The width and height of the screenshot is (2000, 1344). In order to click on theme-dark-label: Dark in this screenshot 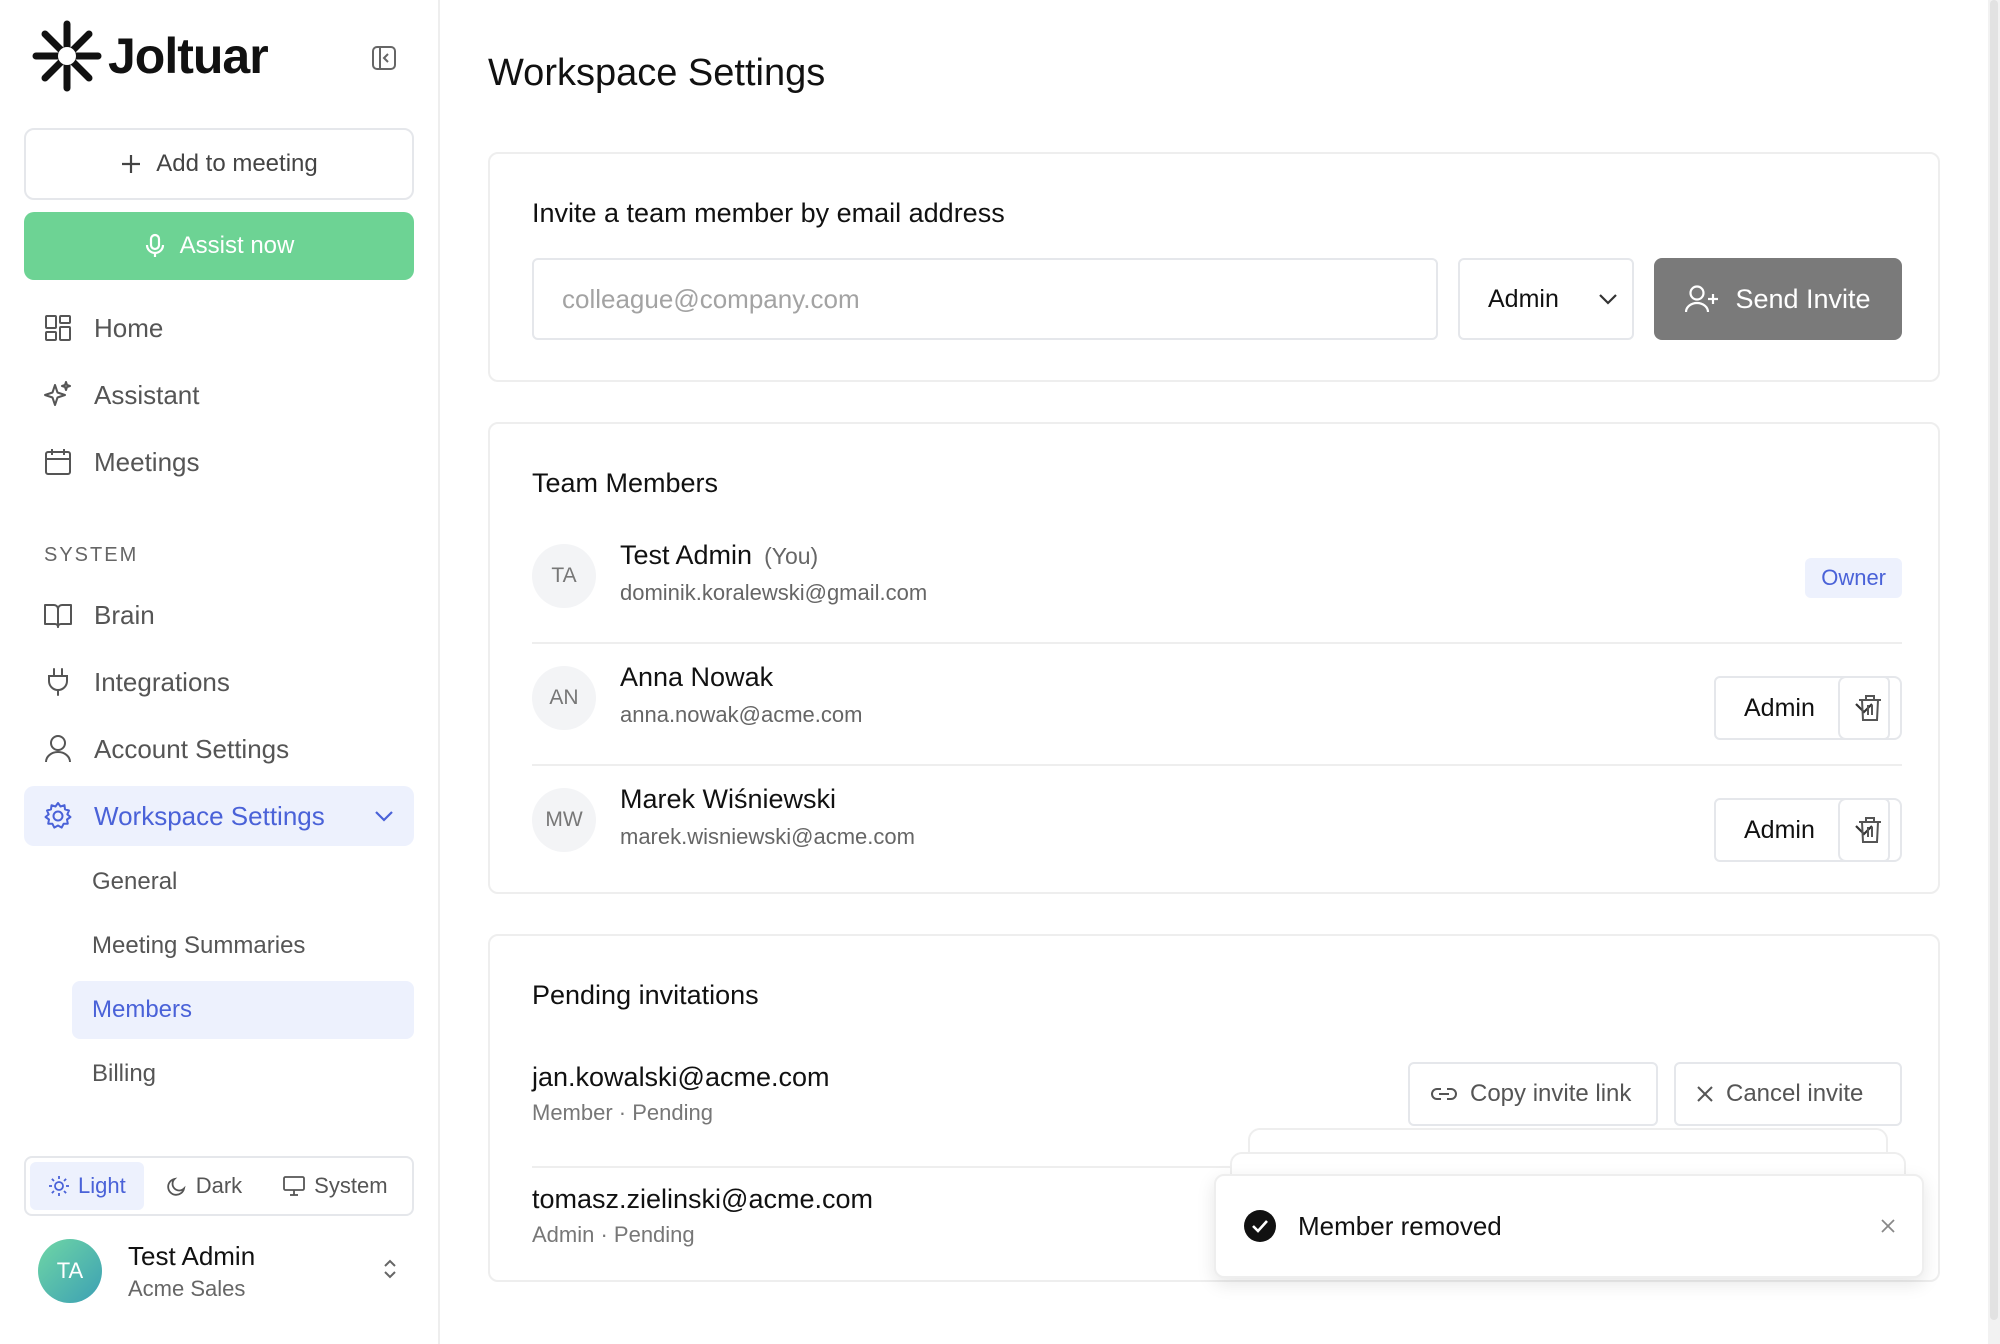, I will do `click(219, 1185)`.